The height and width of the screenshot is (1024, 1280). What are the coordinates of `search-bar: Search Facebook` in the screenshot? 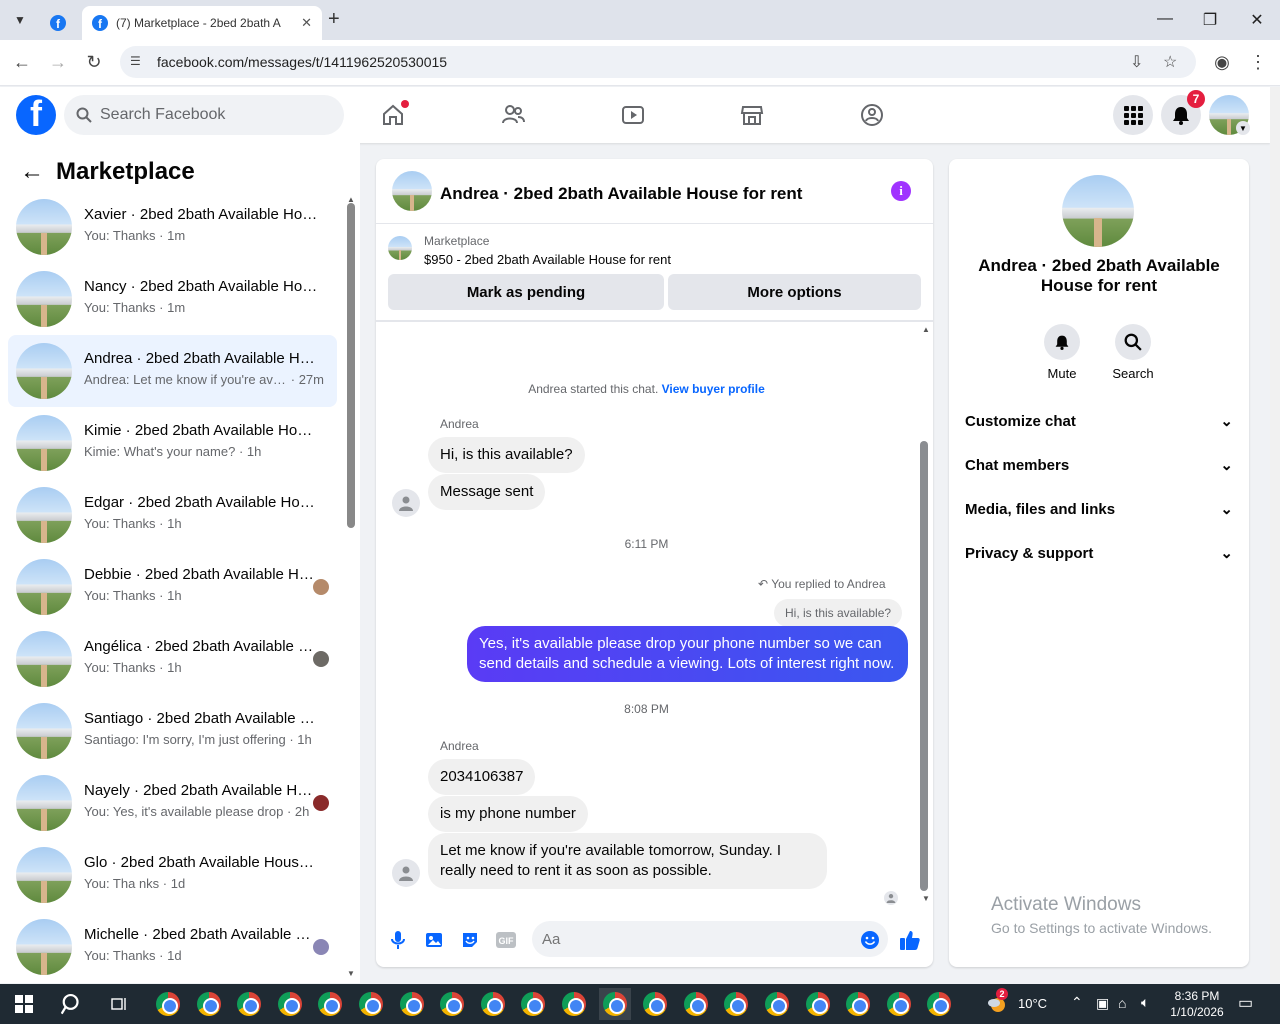 It's located at (204, 115).